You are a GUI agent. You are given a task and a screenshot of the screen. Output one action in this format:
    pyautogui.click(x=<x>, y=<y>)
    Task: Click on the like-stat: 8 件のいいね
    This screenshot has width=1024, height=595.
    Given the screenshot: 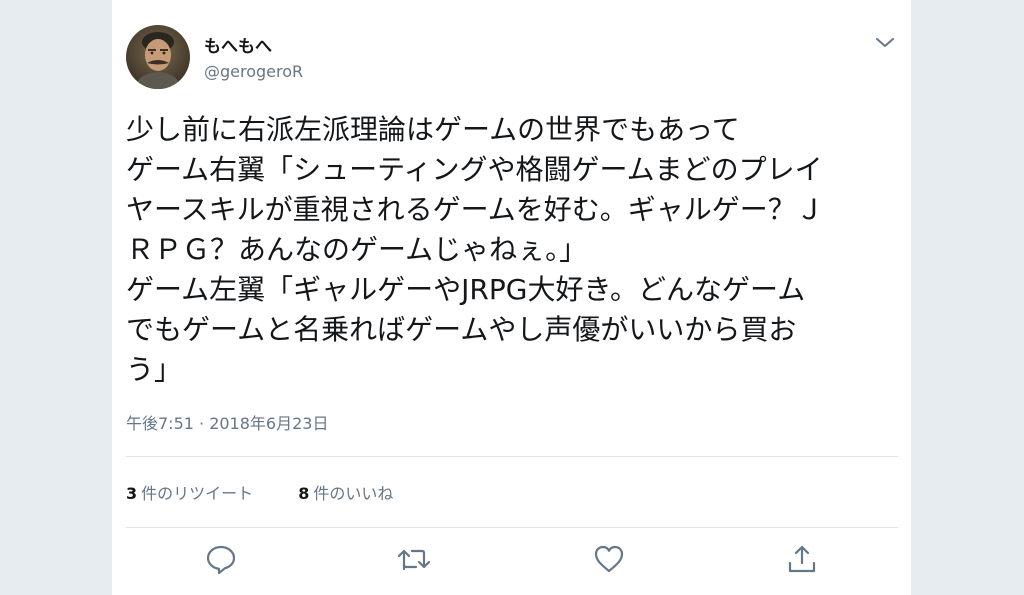 What is the action you would take?
    pyautogui.click(x=345, y=492)
    